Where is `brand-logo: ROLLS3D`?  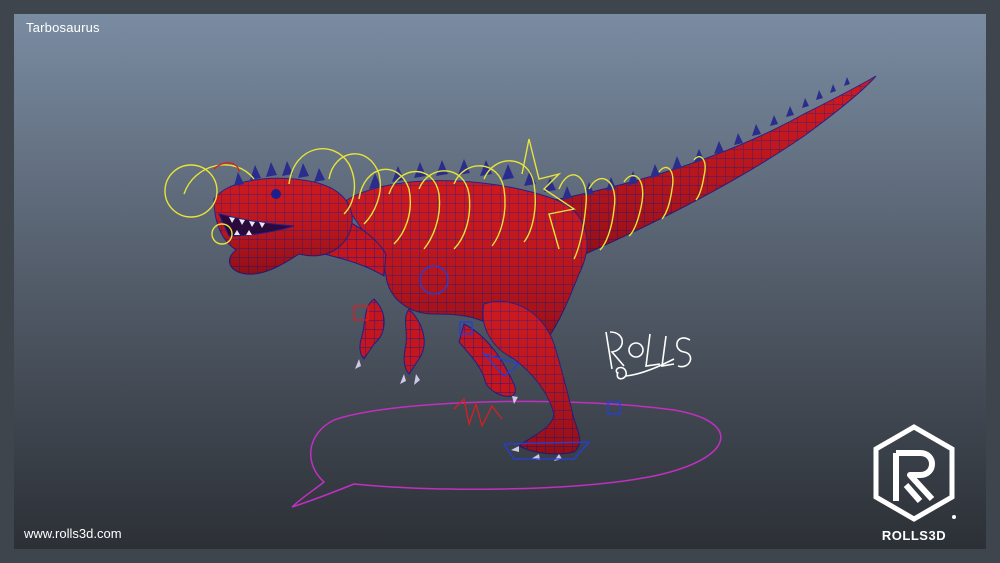 brand-logo: ROLLS3D is located at coordinates (914, 483).